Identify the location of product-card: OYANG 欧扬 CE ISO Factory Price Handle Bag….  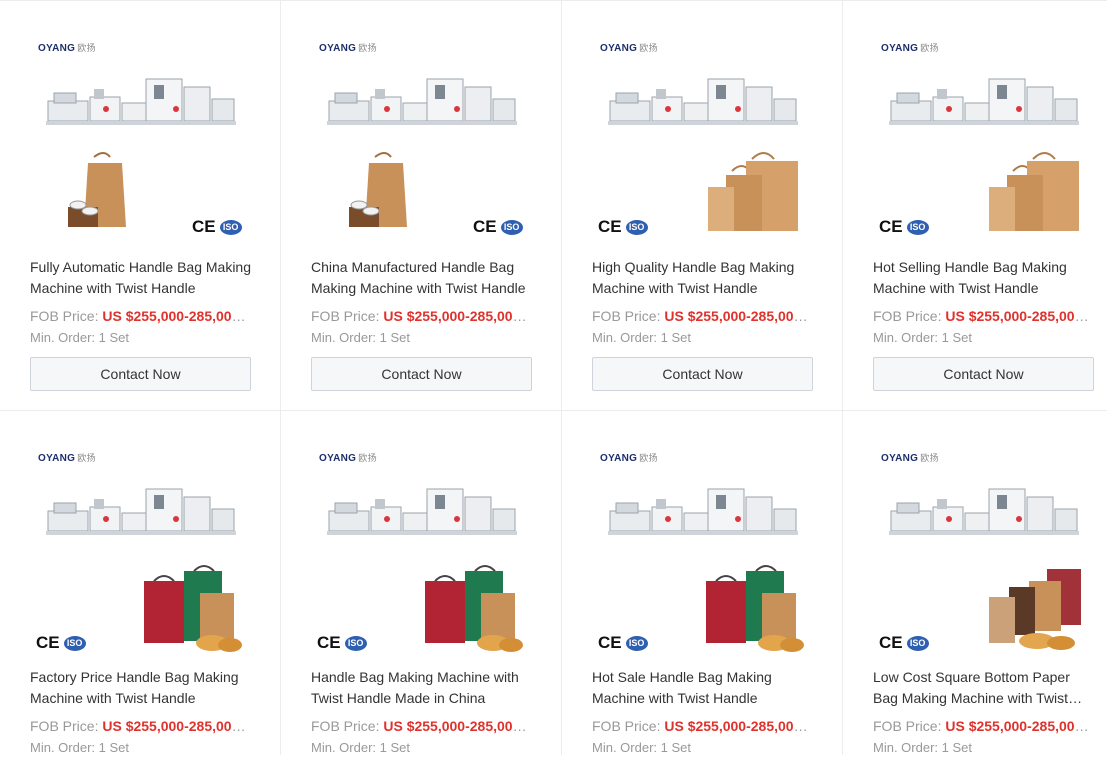
(140, 583).